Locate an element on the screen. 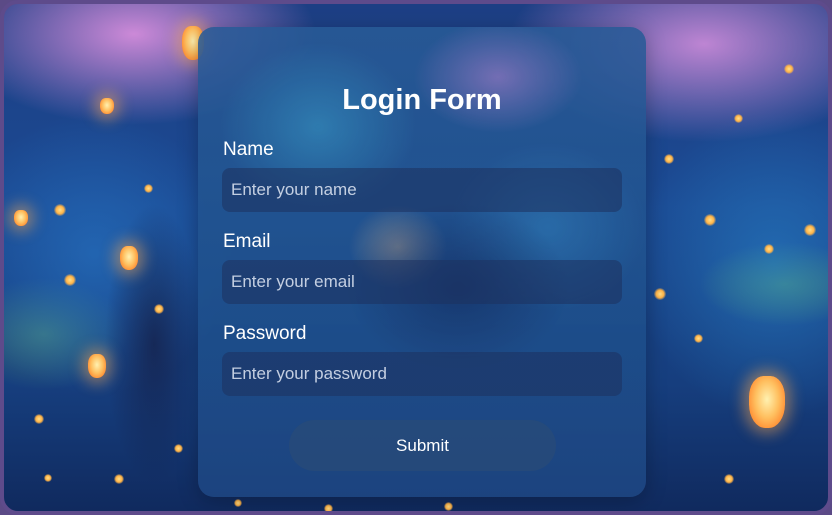  name-input is located at coordinates (422, 190).